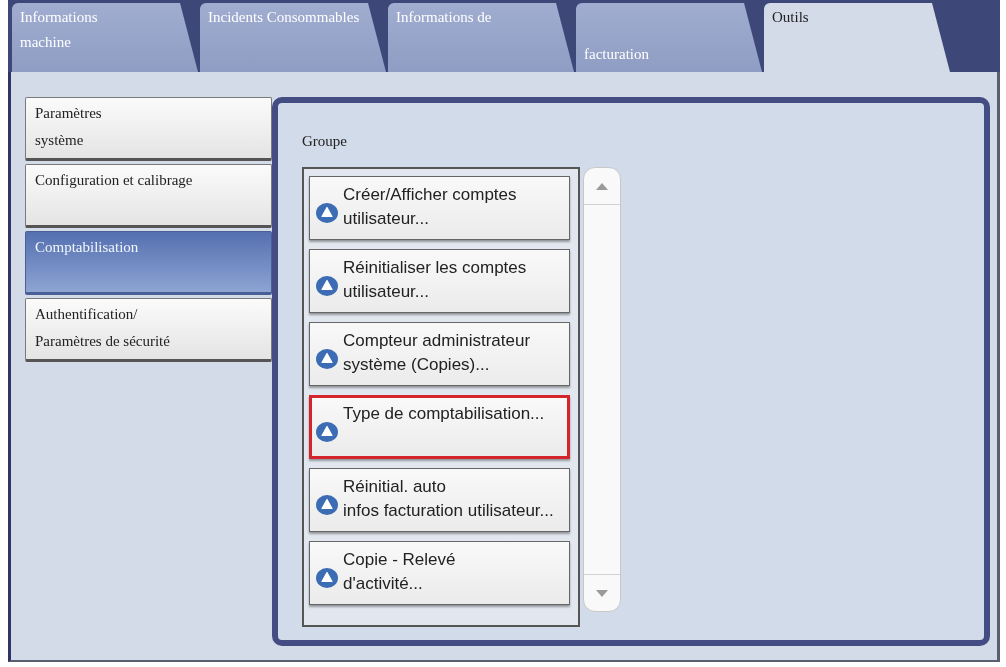 The height and width of the screenshot is (667, 1006). What do you see at coordinates (602, 593) in the screenshot?
I see `scroll-down-icon` at bounding box center [602, 593].